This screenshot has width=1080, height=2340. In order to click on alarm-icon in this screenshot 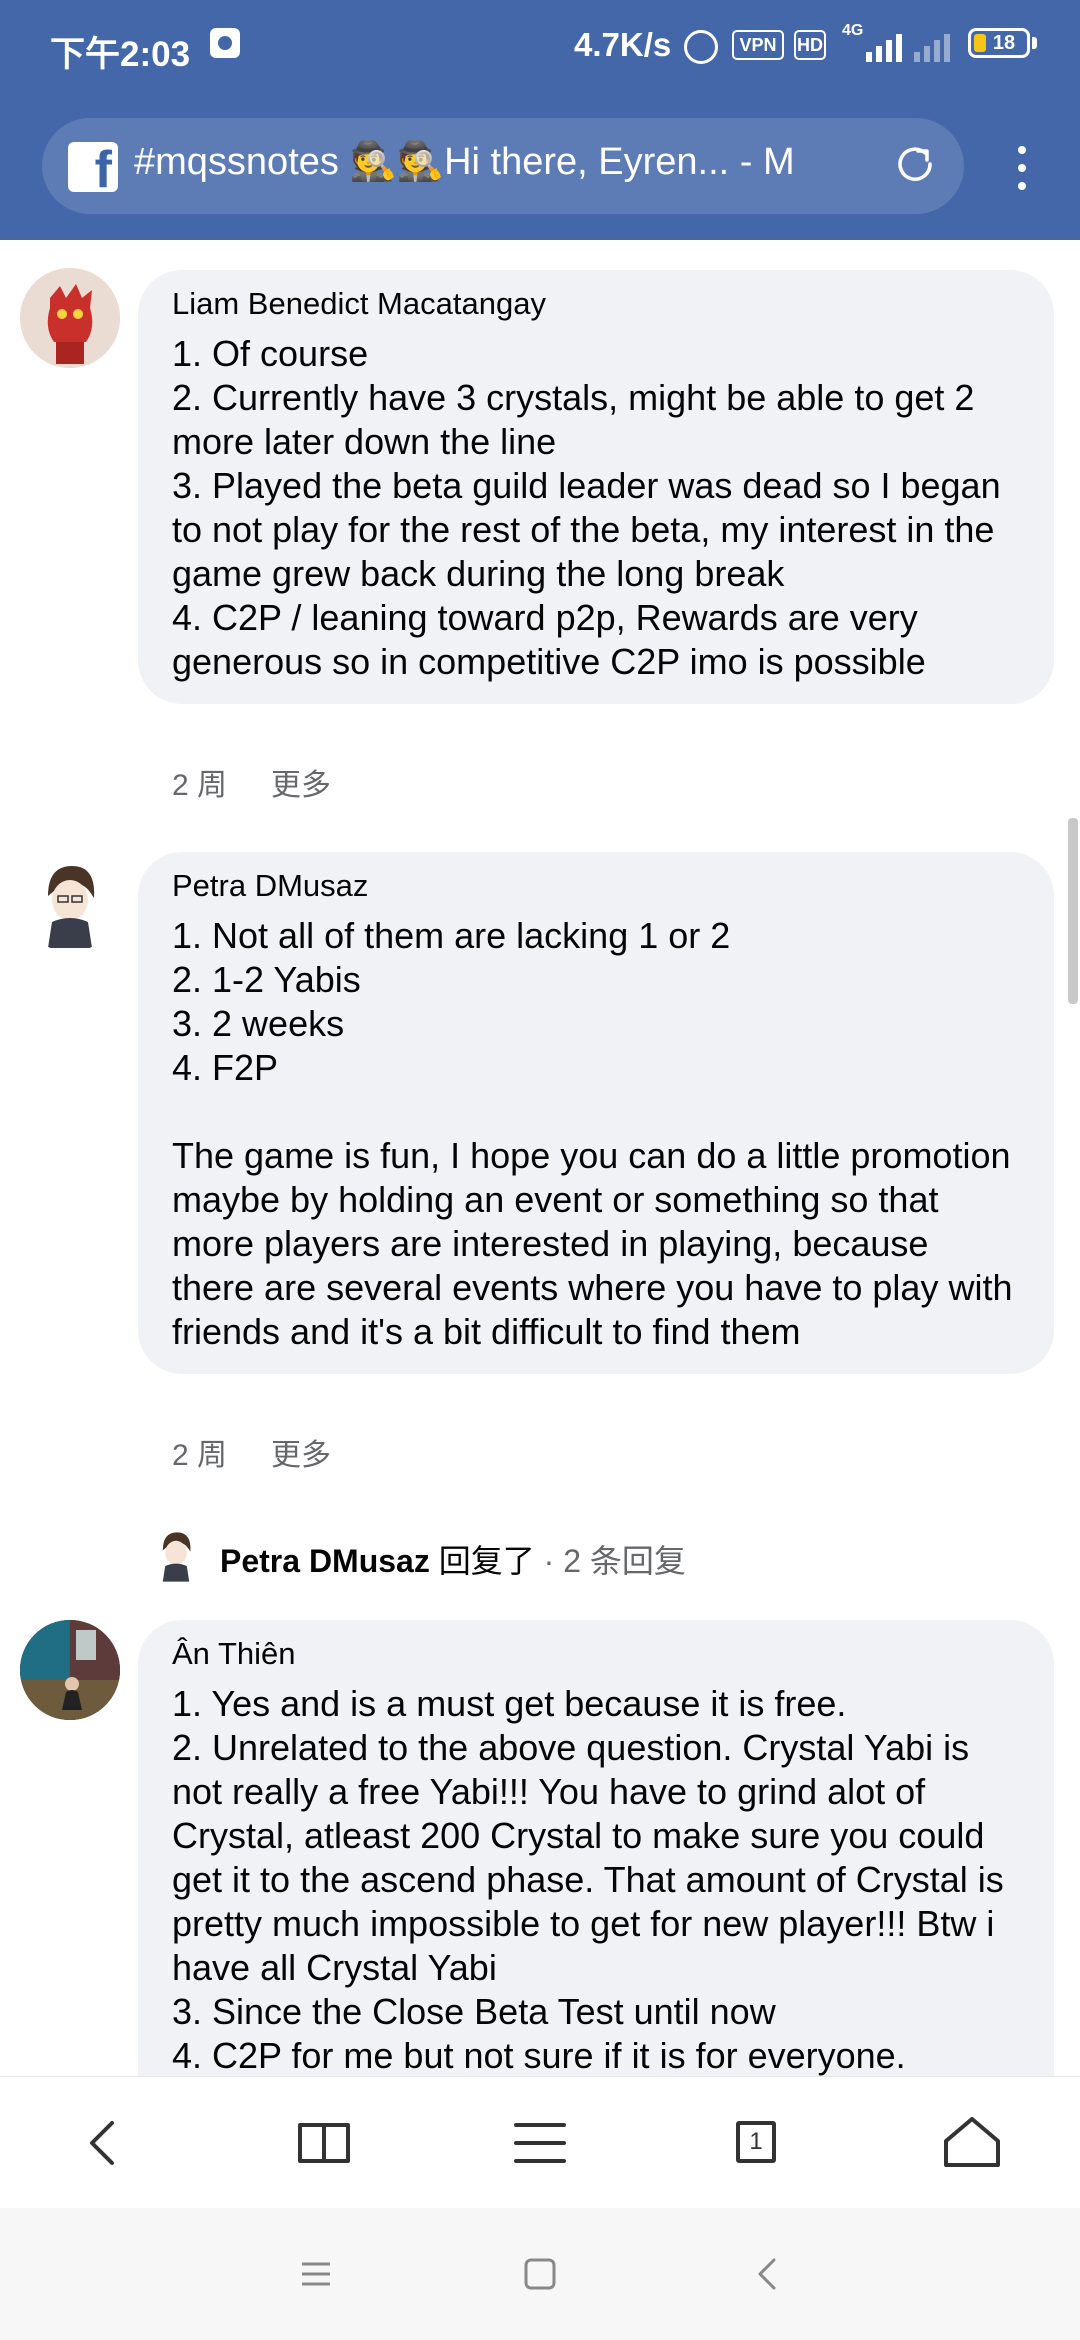, I will do `click(701, 47)`.